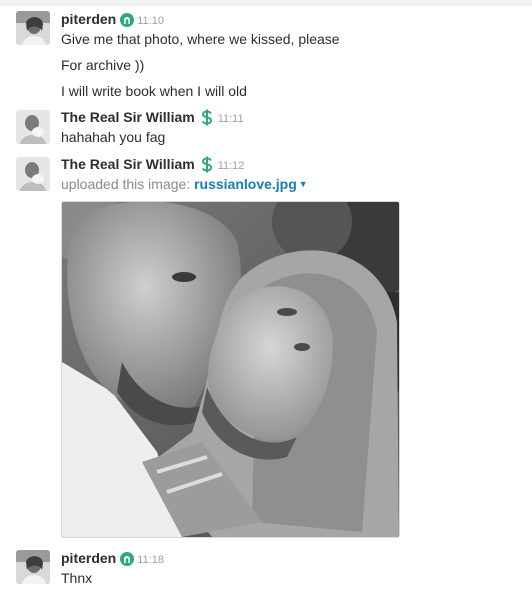 Image resolution: width=532 pixels, height=601 pixels. Describe the element at coordinates (231, 166) in the screenshot. I see `timestamp: 11:12` at that location.